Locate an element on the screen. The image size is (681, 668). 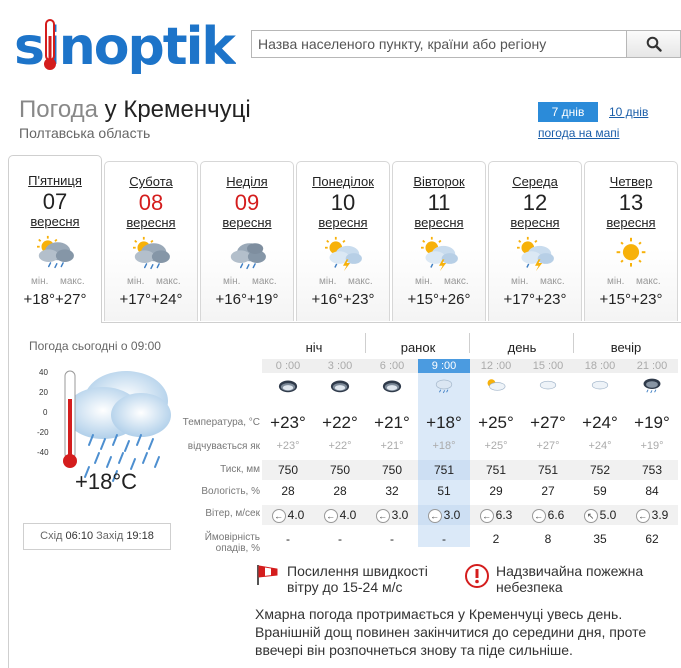
day-name: Неділя is located at coordinates (247, 181).